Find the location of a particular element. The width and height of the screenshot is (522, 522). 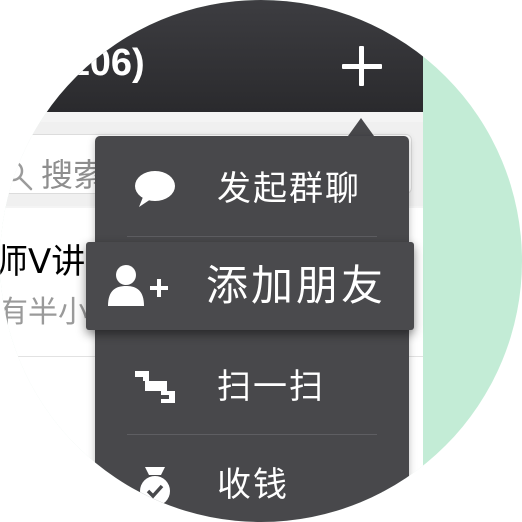

popup-arrow is located at coordinates (361, 127).